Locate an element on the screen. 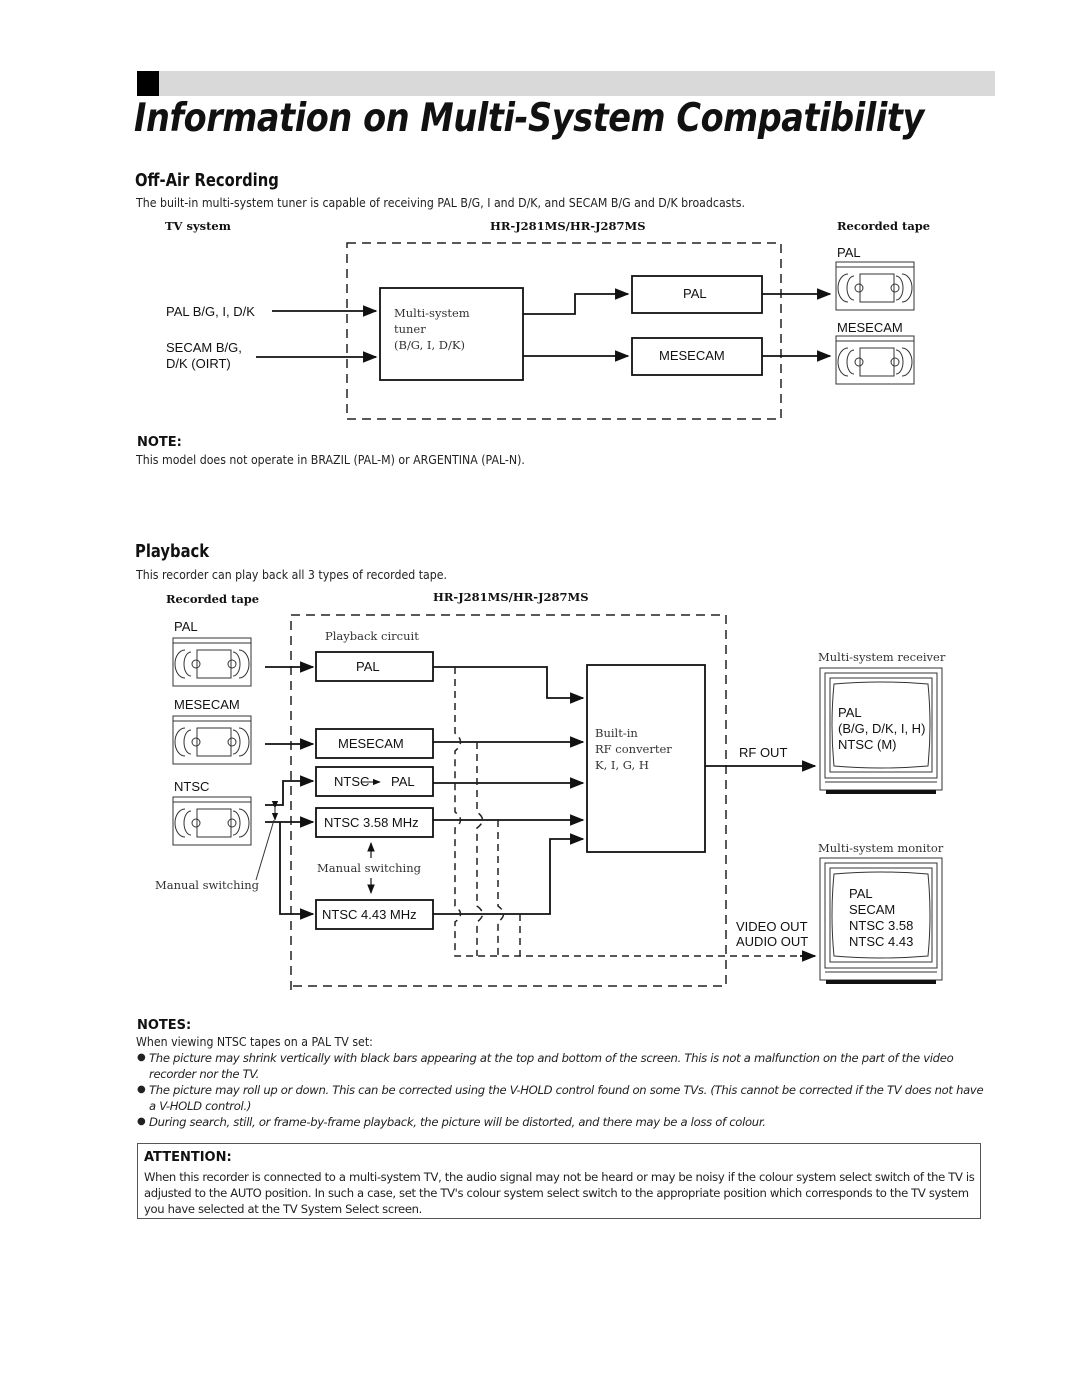 The width and height of the screenshot is (1080, 1397). receiver-label: Multi-system receiver is located at coordinates (882, 657).